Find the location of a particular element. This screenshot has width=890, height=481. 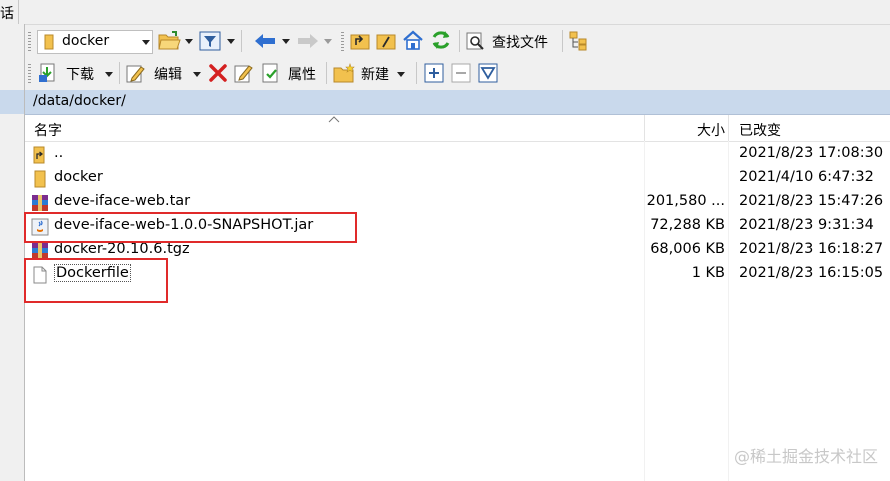

download-icon is located at coordinates (47, 72).